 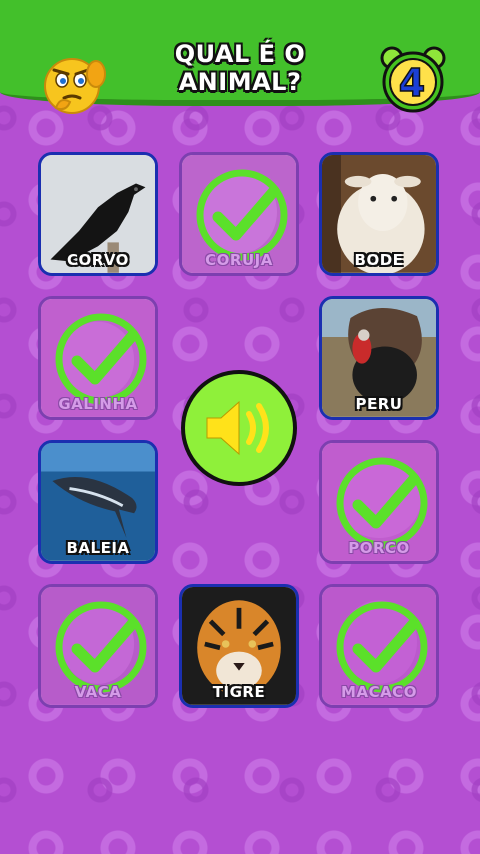 What do you see at coordinates (98, 404) in the screenshot?
I see `tile-label: GALINHA` at bounding box center [98, 404].